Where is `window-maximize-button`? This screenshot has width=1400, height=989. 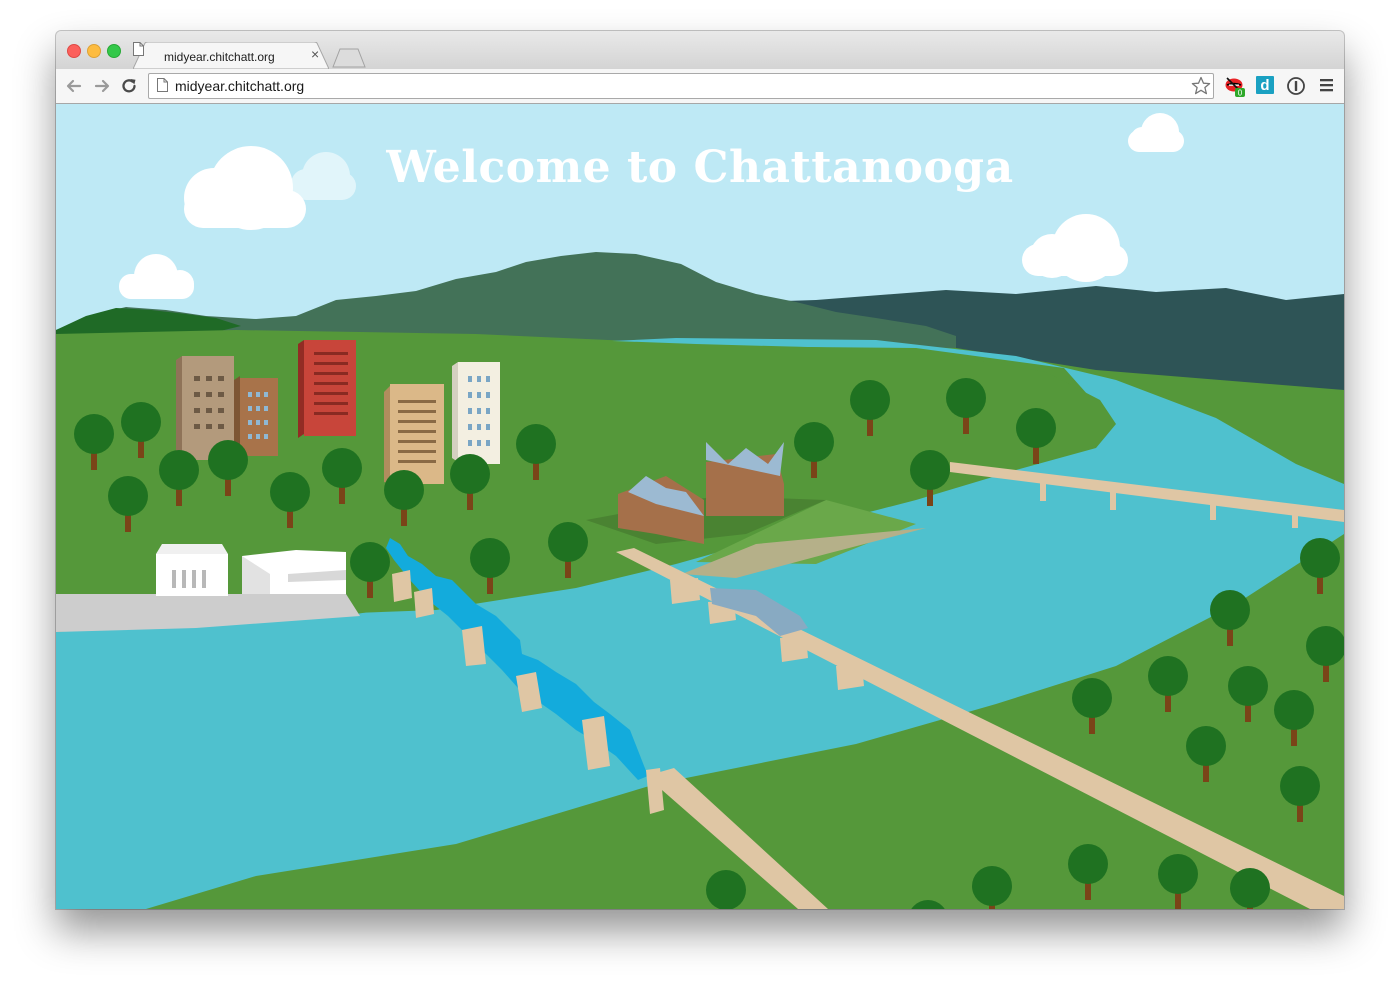 window-maximize-button is located at coordinates (114, 51).